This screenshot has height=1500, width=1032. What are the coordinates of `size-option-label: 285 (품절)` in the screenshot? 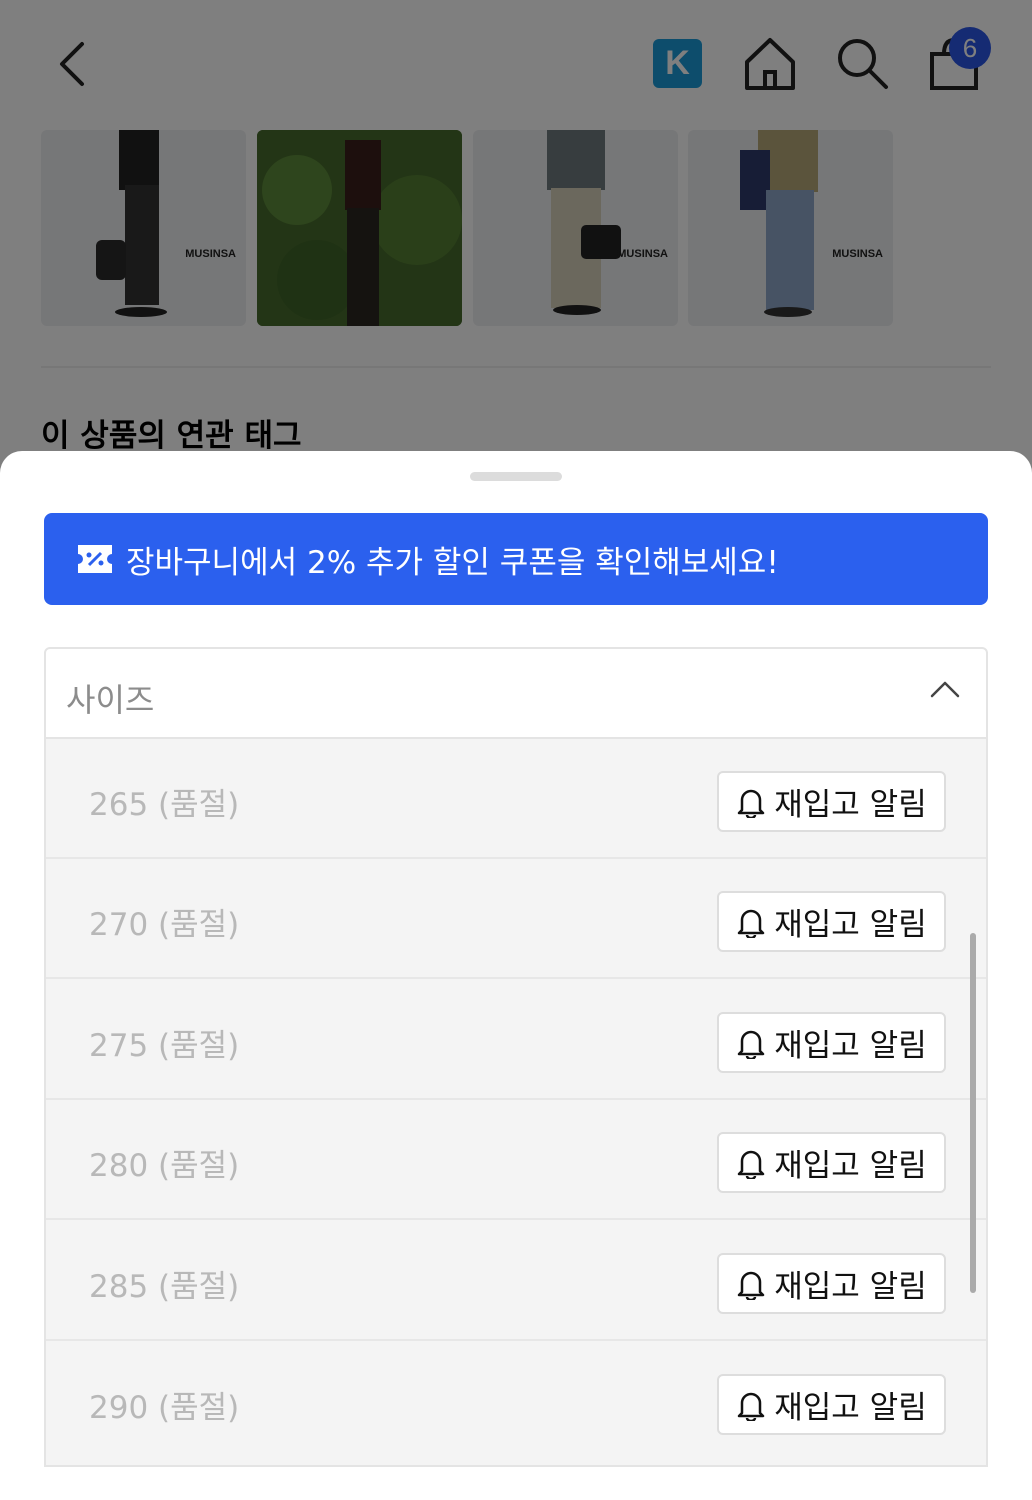 It's located at (164, 1287).